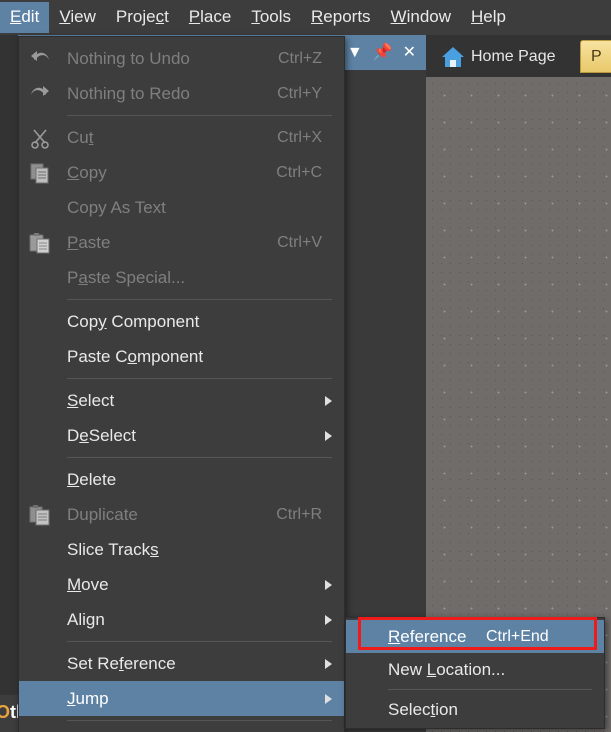 Image resolution: width=611 pixels, height=732 pixels. Describe the element at coordinates (40, 515) in the screenshot. I see `duplicate-icon` at that location.